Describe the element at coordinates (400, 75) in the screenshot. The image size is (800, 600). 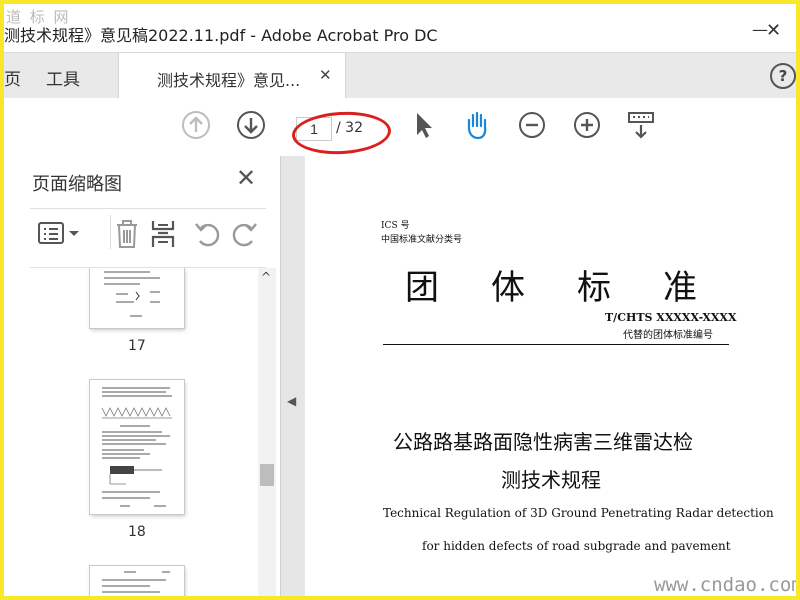
I see `tab-bar: 页 工具 测技术规程》意见... ✕ ?` at that location.